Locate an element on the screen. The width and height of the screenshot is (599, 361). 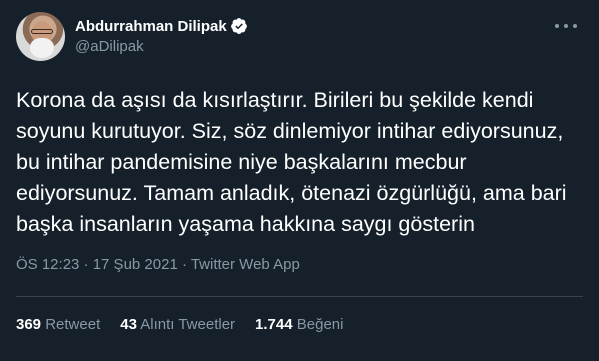
author-name: Abdurrahman Dilipak is located at coordinates (151, 26).